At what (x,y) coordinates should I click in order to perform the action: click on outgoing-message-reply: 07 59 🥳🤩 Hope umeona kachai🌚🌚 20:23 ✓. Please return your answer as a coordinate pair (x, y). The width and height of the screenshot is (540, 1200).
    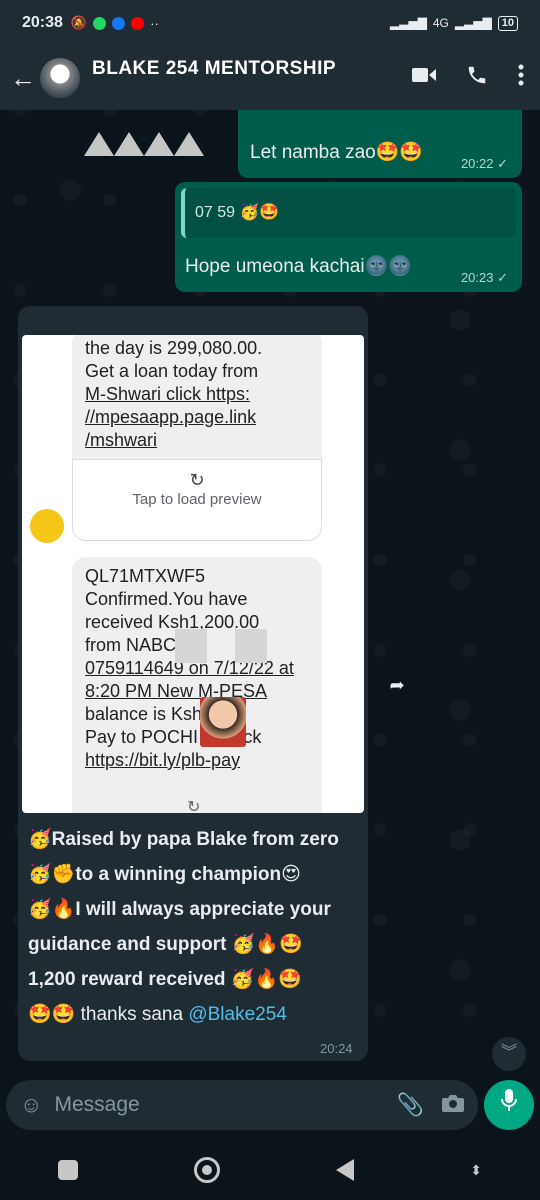
    Looking at the image, I should click on (348, 237).